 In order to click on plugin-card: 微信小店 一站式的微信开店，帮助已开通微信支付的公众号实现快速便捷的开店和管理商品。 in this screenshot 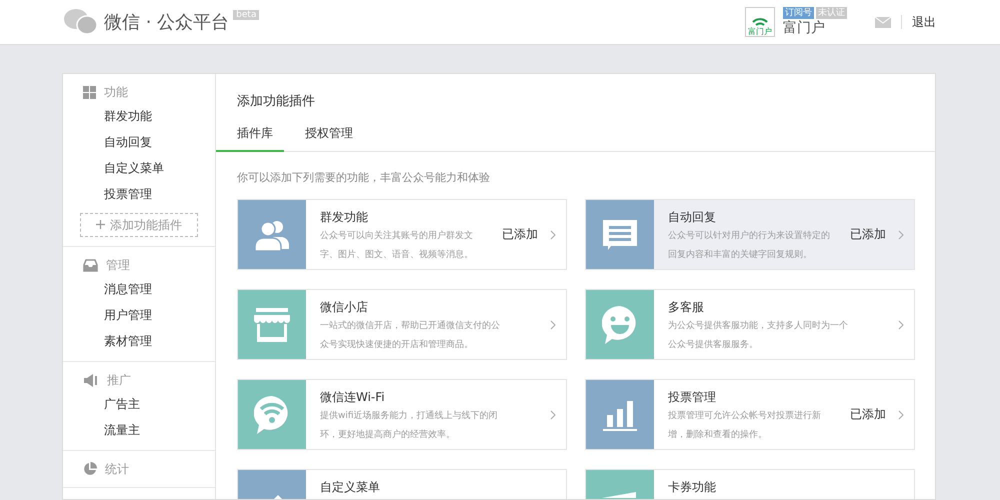, I will do `click(402, 324)`.